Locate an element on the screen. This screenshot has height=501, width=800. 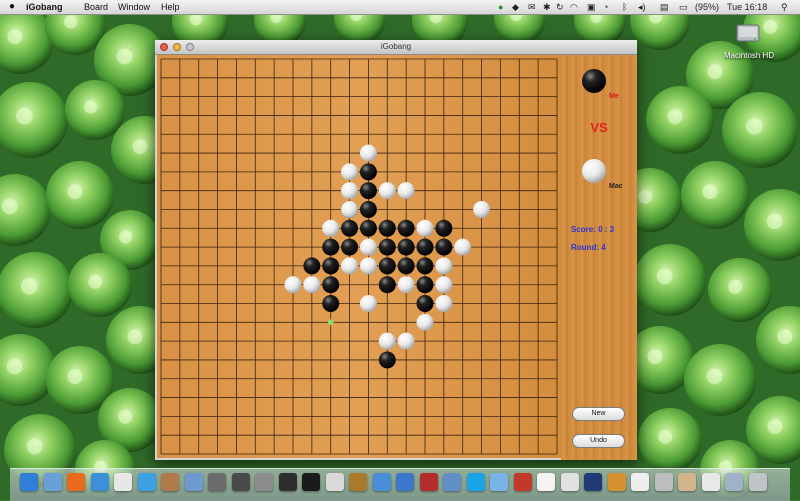
messages-icon is located at coordinates (499, 482).